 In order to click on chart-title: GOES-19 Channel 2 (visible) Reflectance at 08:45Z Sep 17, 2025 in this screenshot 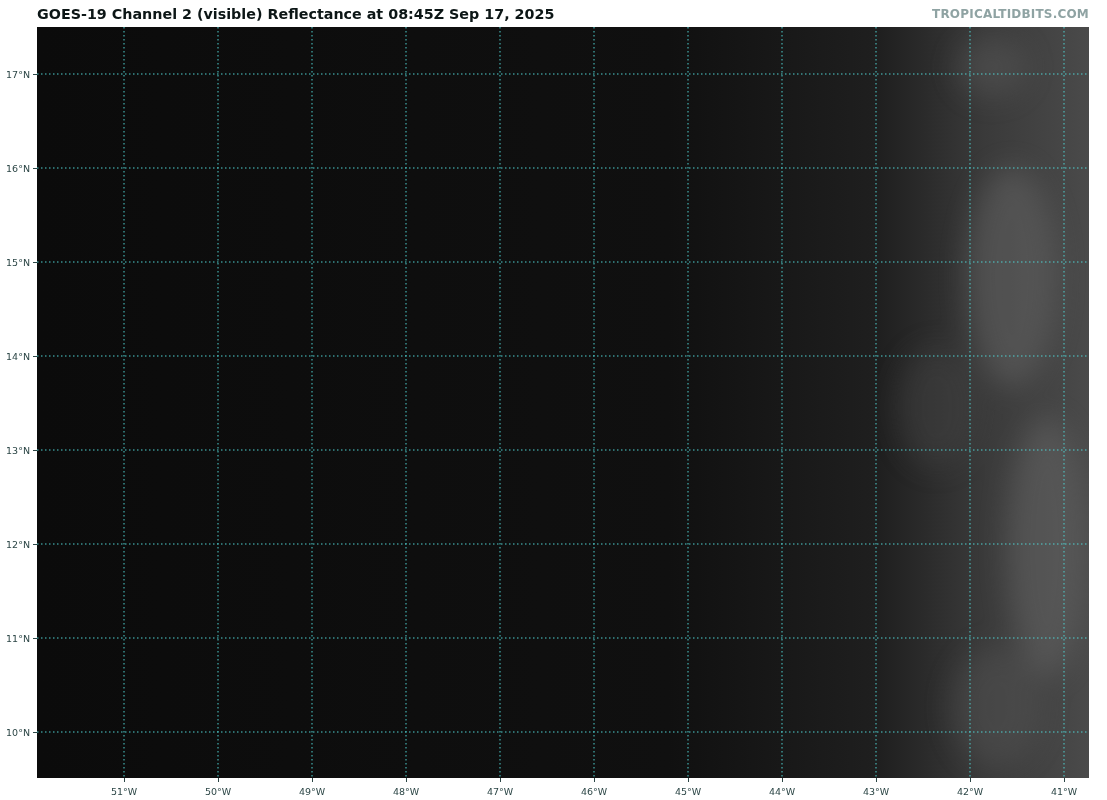, I will do `click(296, 13)`.